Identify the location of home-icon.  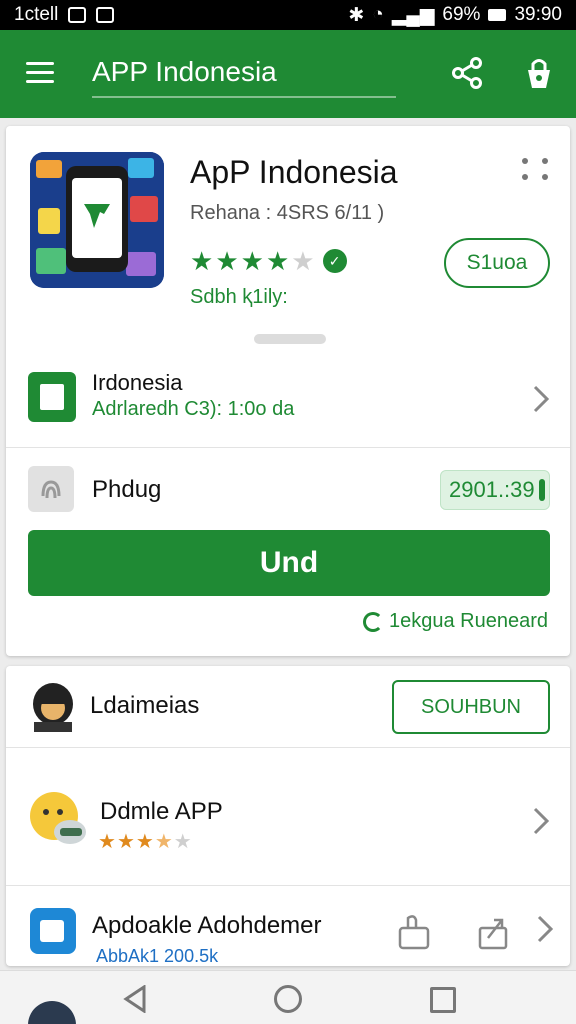
(288, 999).